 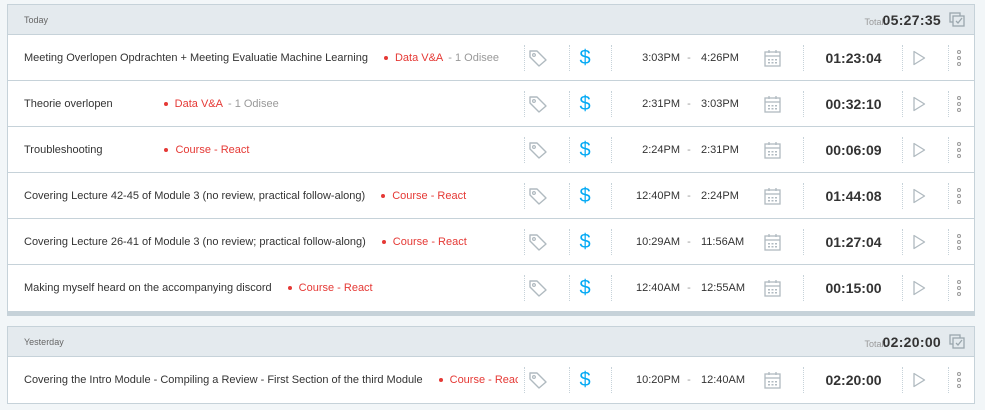 I want to click on project-name: Data V&A, so click(x=419, y=58).